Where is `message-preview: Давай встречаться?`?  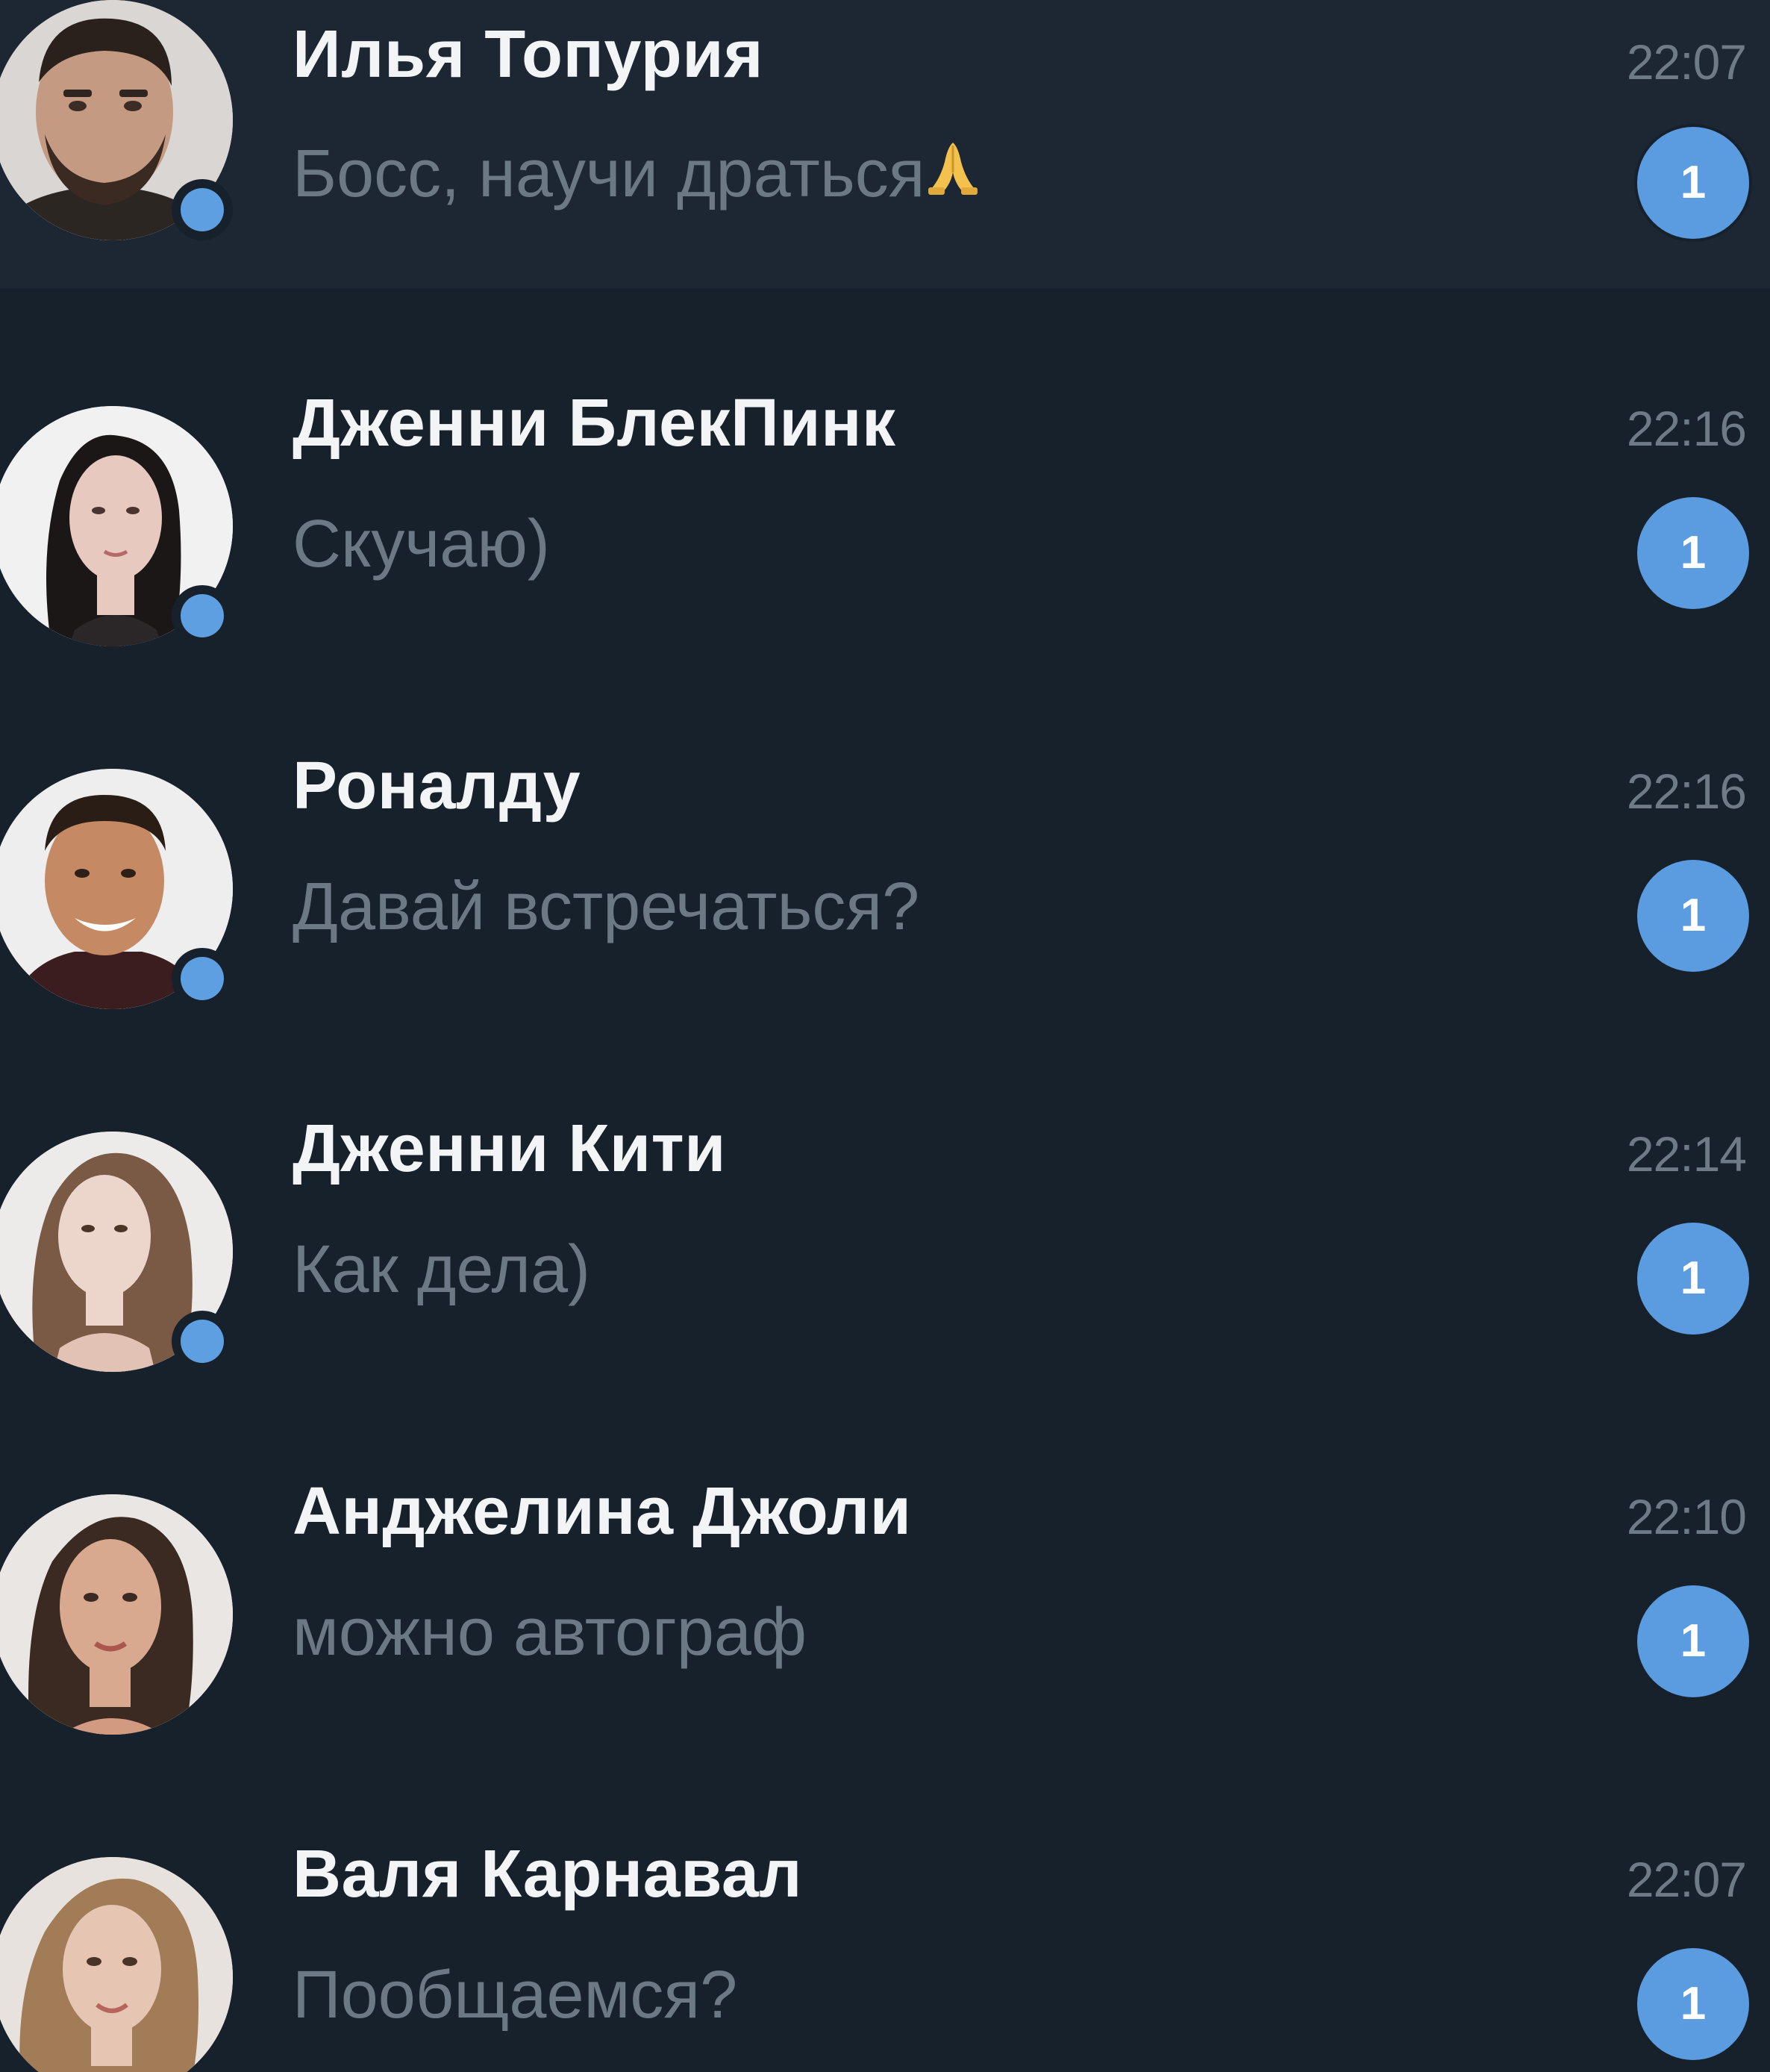 message-preview: Давай встречаться? is located at coordinates (607, 907).